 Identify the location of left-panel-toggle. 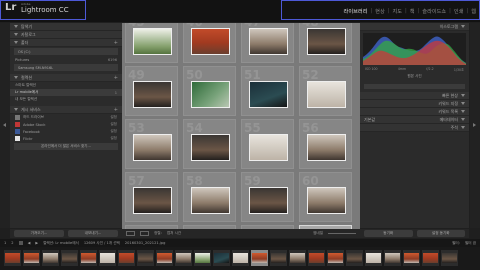
(5, 125).